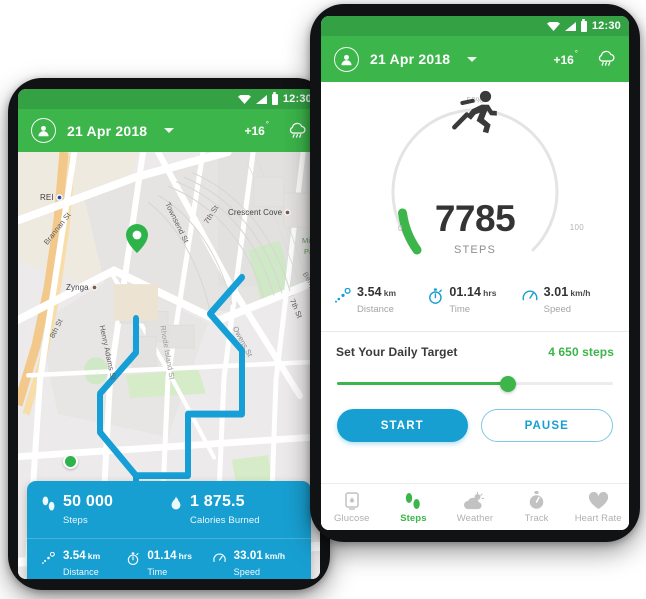  What do you see at coordinates (508, 384) in the screenshot?
I see `slider-thumb` at bounding box center [508, 384].